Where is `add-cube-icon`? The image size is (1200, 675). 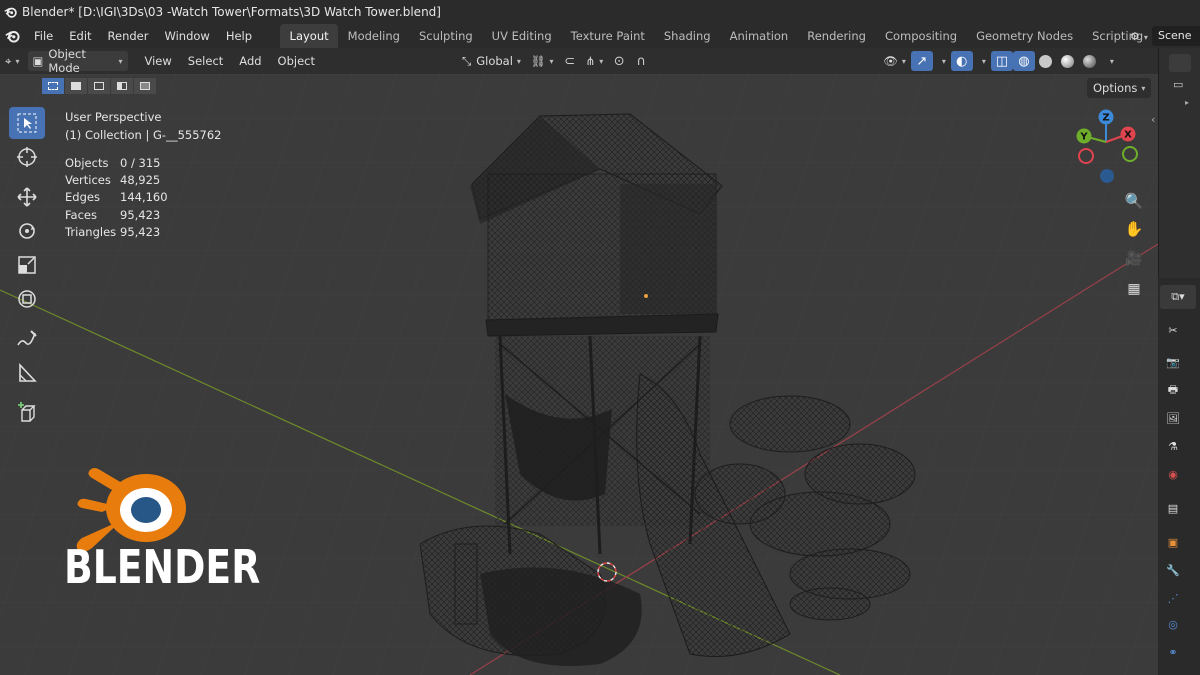
add-cube-icon is located at coordinates (27, 412).